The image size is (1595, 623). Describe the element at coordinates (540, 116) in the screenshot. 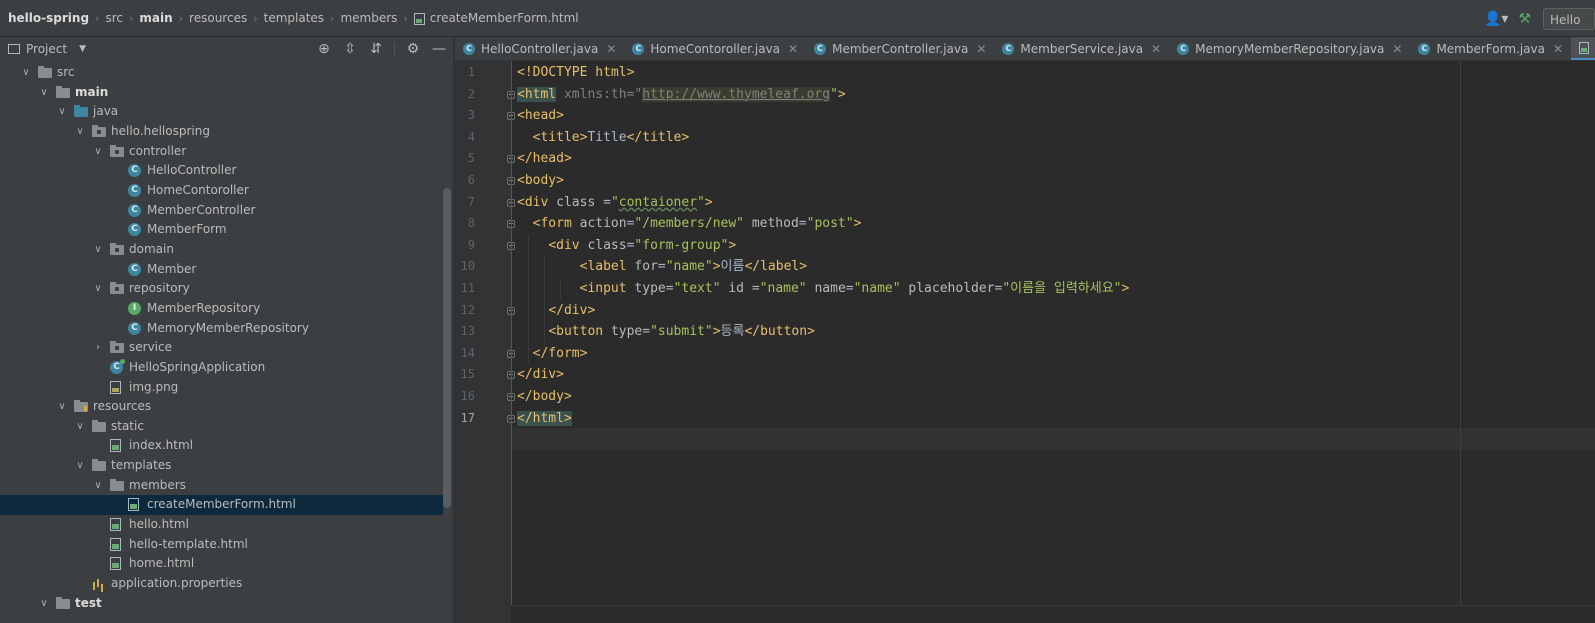

I see `code-line: <head>` at that location.